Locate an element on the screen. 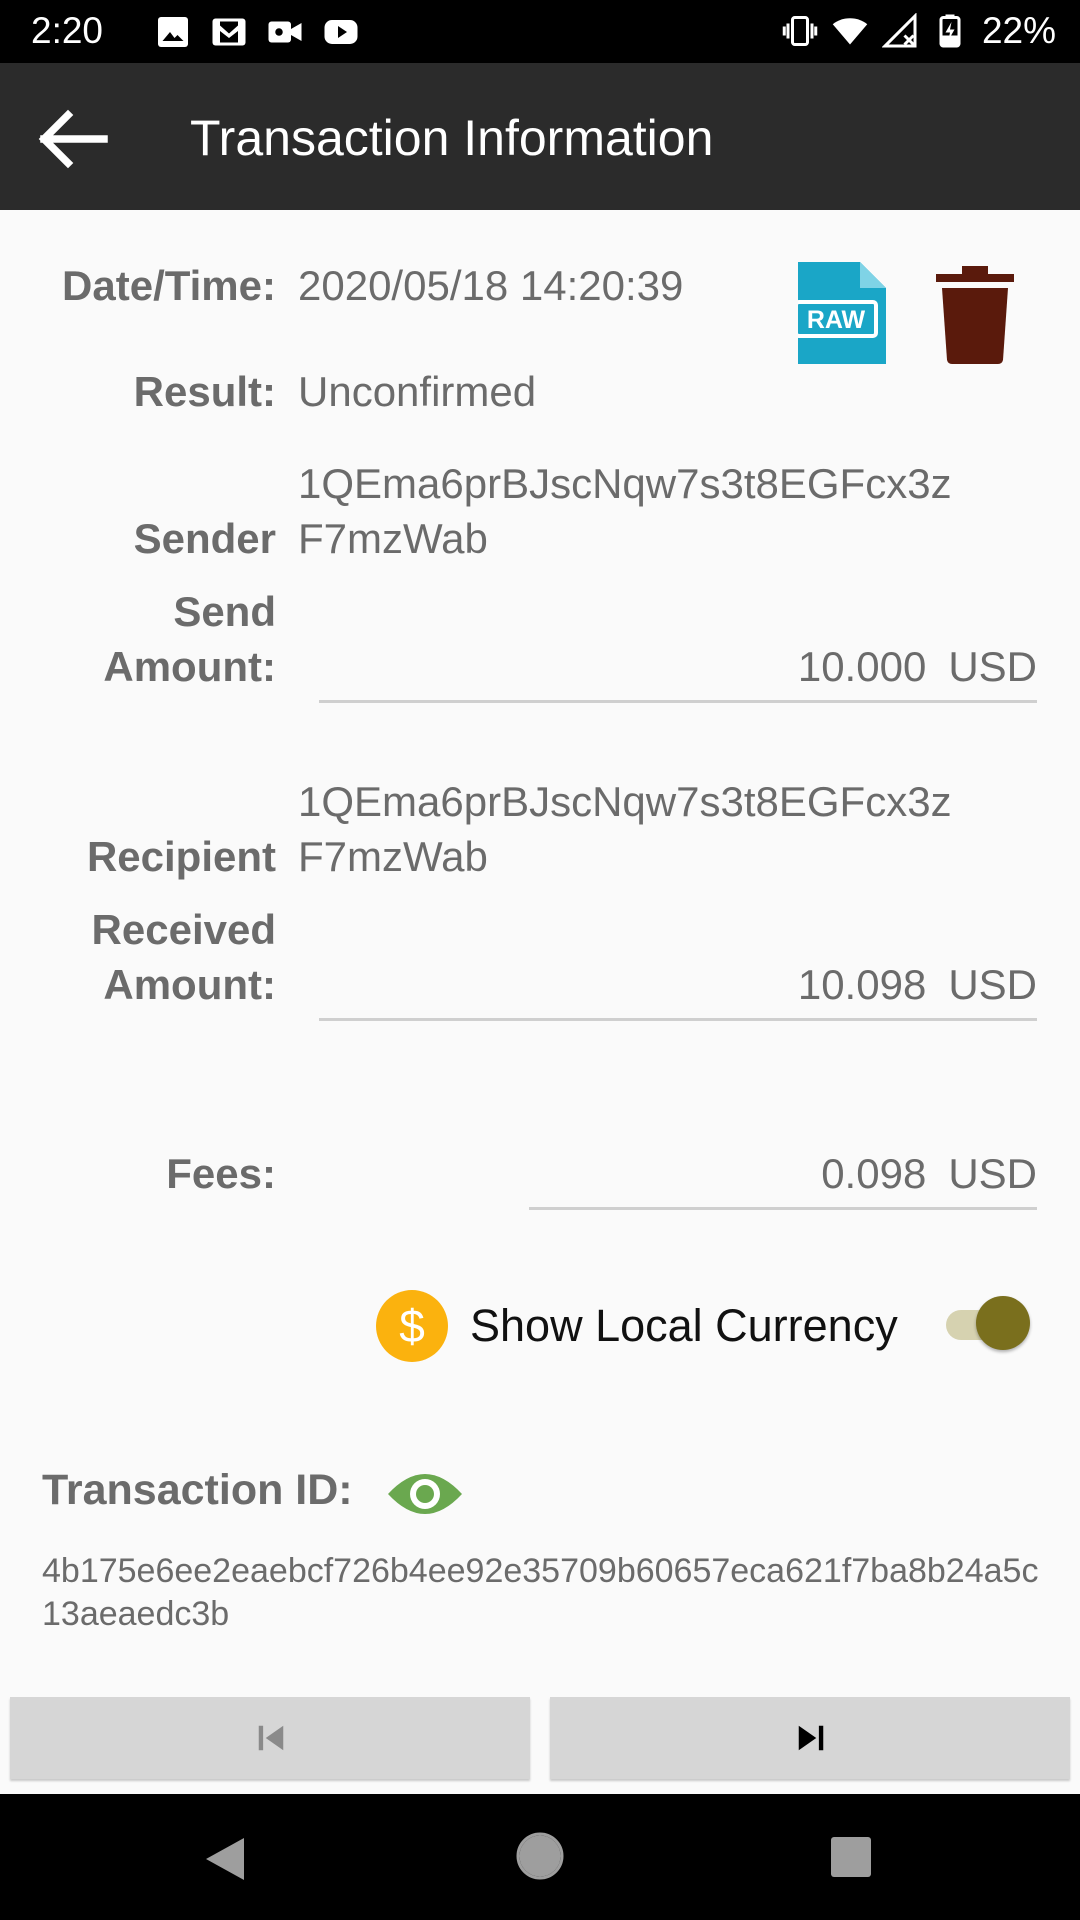  sender-address-line2: F7mzWab is located at coordinates (393, 538).